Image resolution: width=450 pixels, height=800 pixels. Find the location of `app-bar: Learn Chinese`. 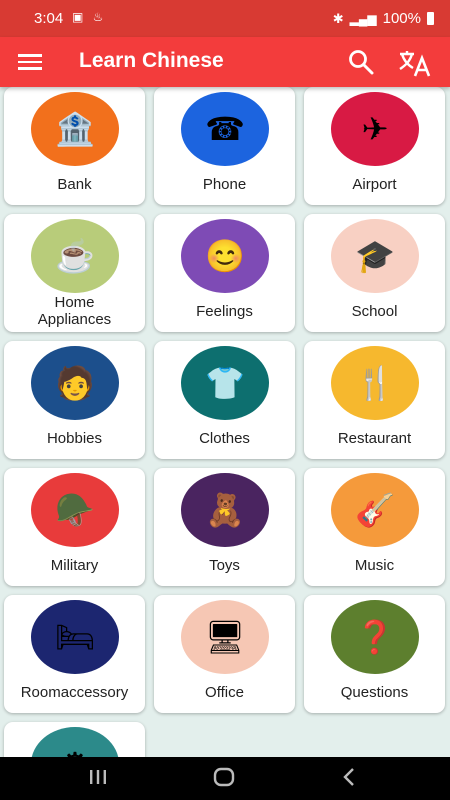

app-bar: Learn Chinese is located at coordinates (225, 62).